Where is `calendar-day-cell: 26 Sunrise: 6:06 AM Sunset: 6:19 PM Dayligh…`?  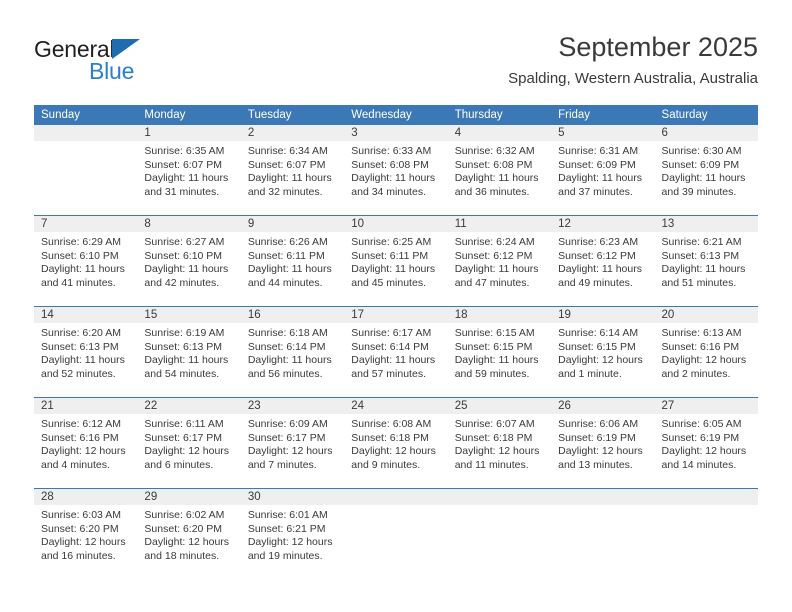
calendar-day-cell: 26 Sunrise: 6:06 AM Sunset: 6:19 PM Dayligh… is located at coordinates (603, 443).